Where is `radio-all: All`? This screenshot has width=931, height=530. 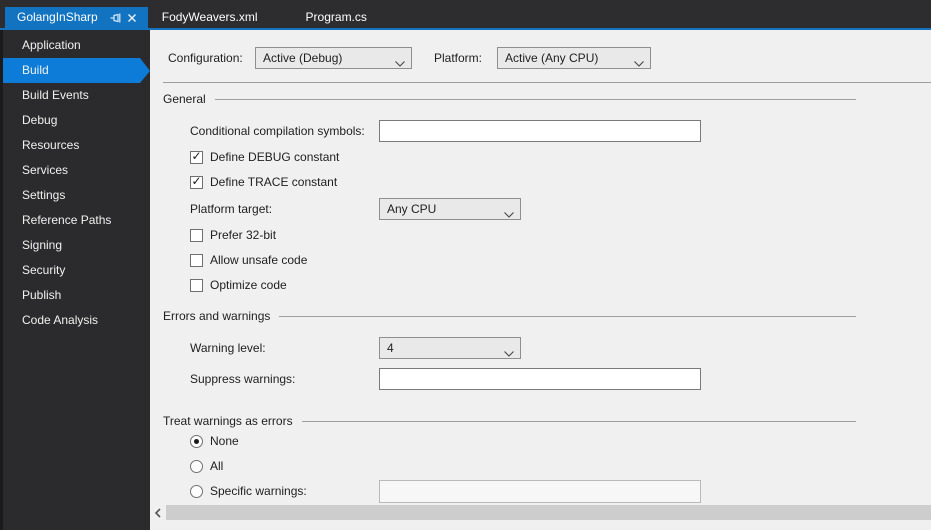 radio-all: All is located at coordinates (206, 466).